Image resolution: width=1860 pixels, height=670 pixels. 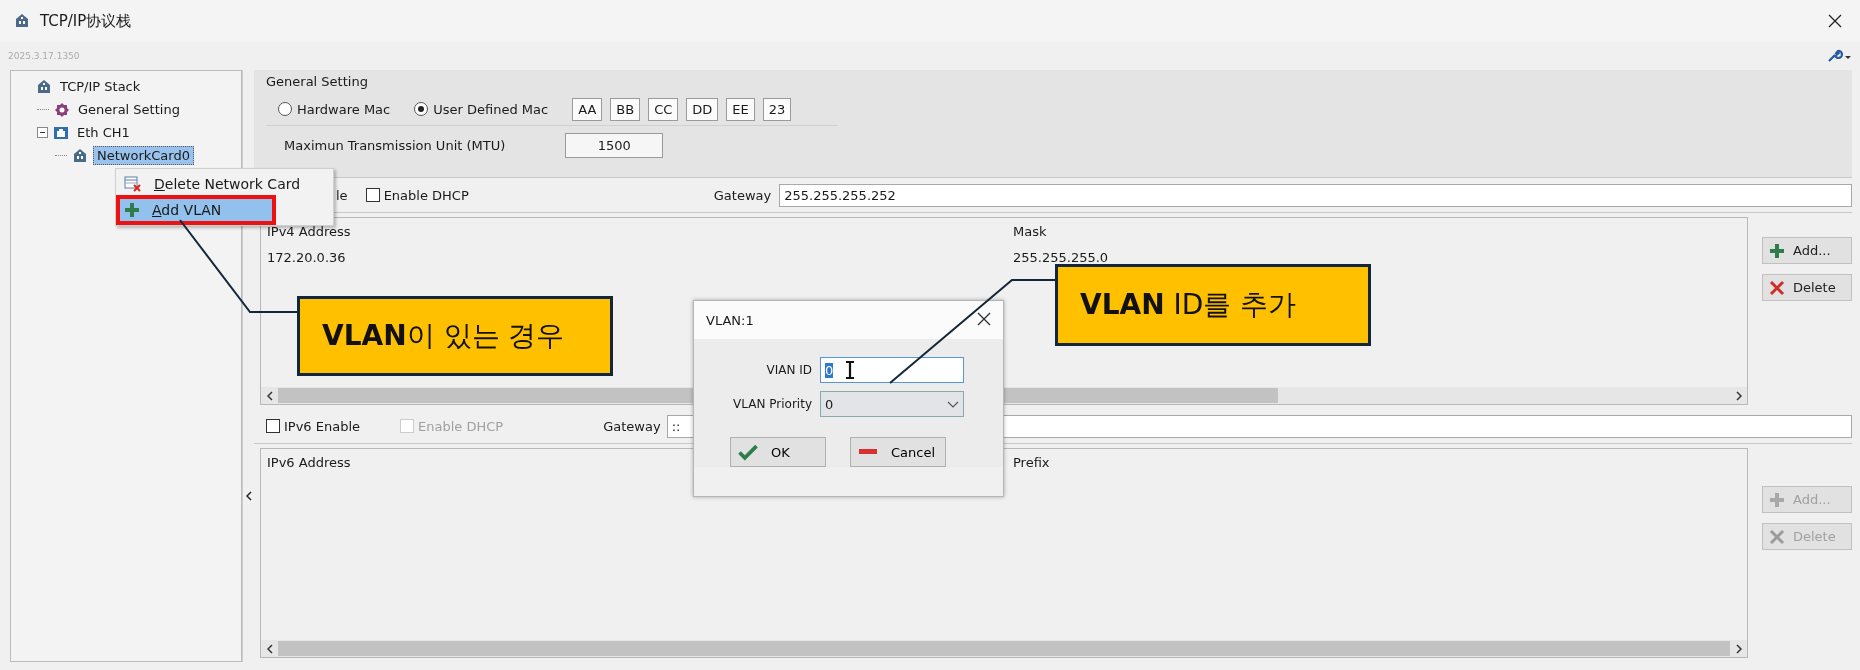 What do you see at coordinates (1835, 21) in the screenshot?
I see `close-icon` at bounding box center [1835, 21].